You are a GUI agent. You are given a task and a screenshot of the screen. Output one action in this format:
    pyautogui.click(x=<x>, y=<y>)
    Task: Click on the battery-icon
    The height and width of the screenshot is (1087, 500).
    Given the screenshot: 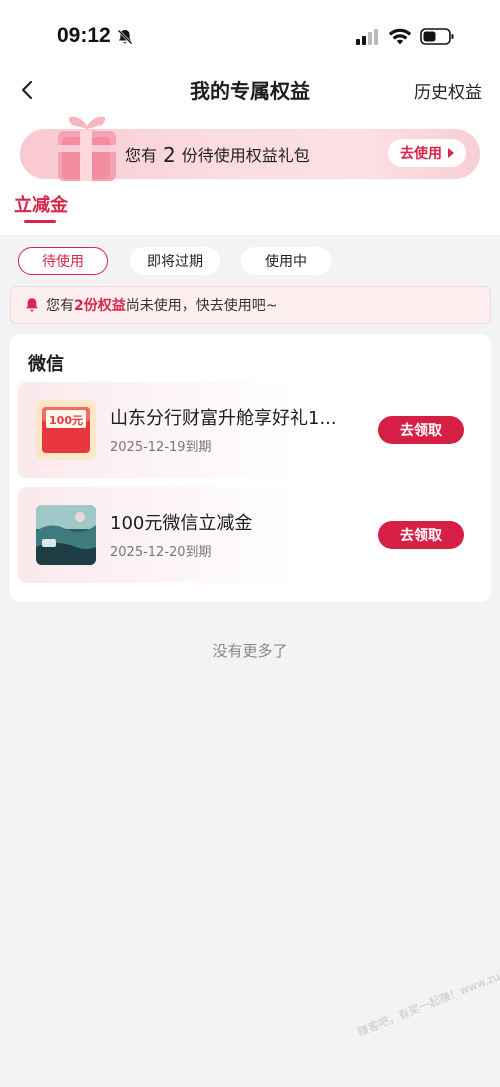 What is the action you would take?
    pyautogui.click(x=437, y=36)
    